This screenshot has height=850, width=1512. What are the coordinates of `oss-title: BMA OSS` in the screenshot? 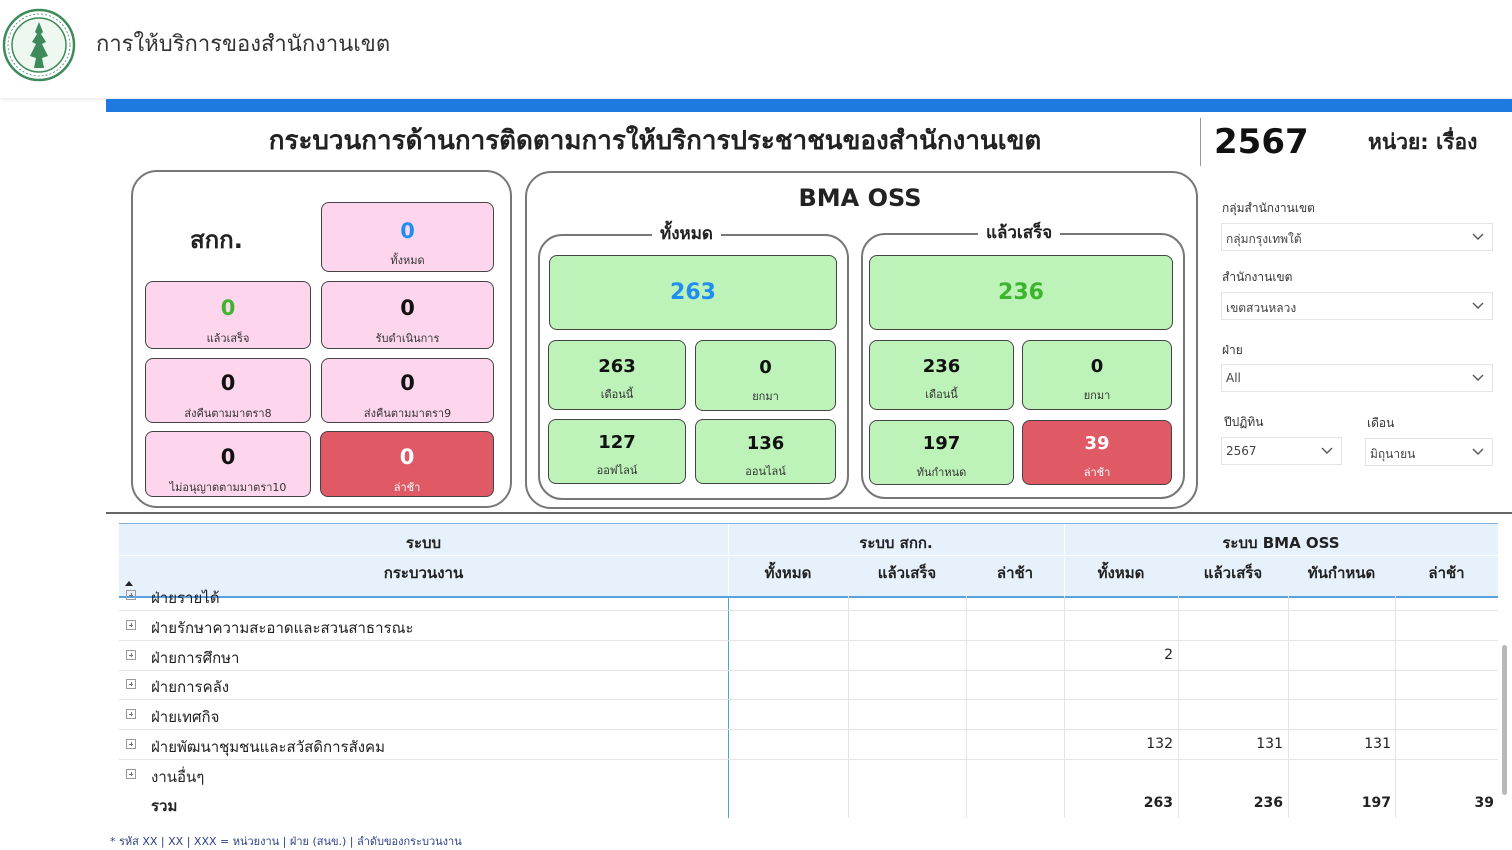 It's located at (860, 198).